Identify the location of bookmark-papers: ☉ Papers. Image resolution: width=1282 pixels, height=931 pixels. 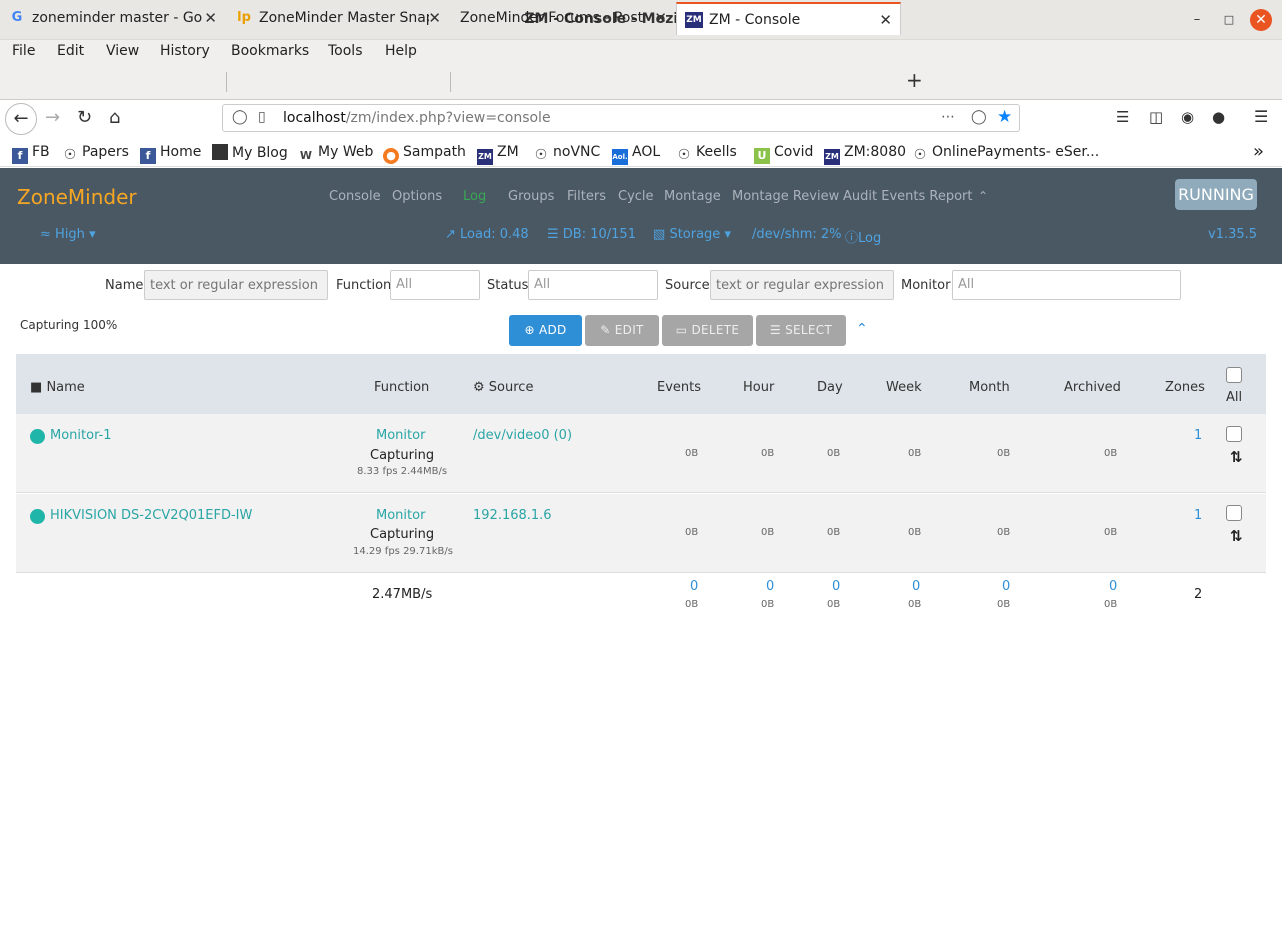
(95, 153).